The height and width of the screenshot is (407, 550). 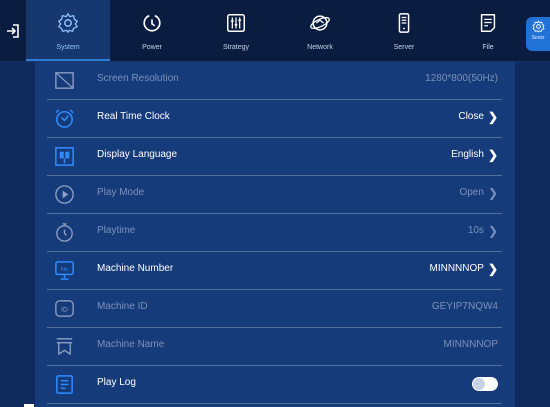 What do you see at coordinates (116, 230) in the screenshot?
I see `setting-label: Playtime` at bounding box center [116, 230].